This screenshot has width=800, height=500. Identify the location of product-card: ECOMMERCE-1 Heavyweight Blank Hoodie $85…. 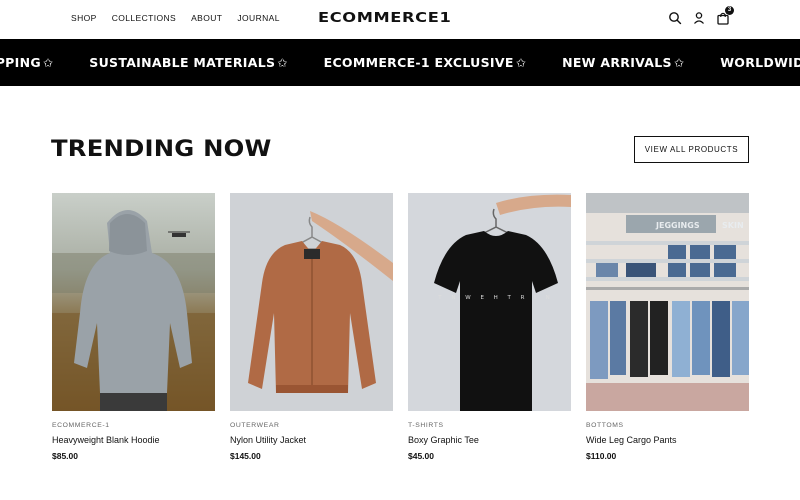
(133, 327).